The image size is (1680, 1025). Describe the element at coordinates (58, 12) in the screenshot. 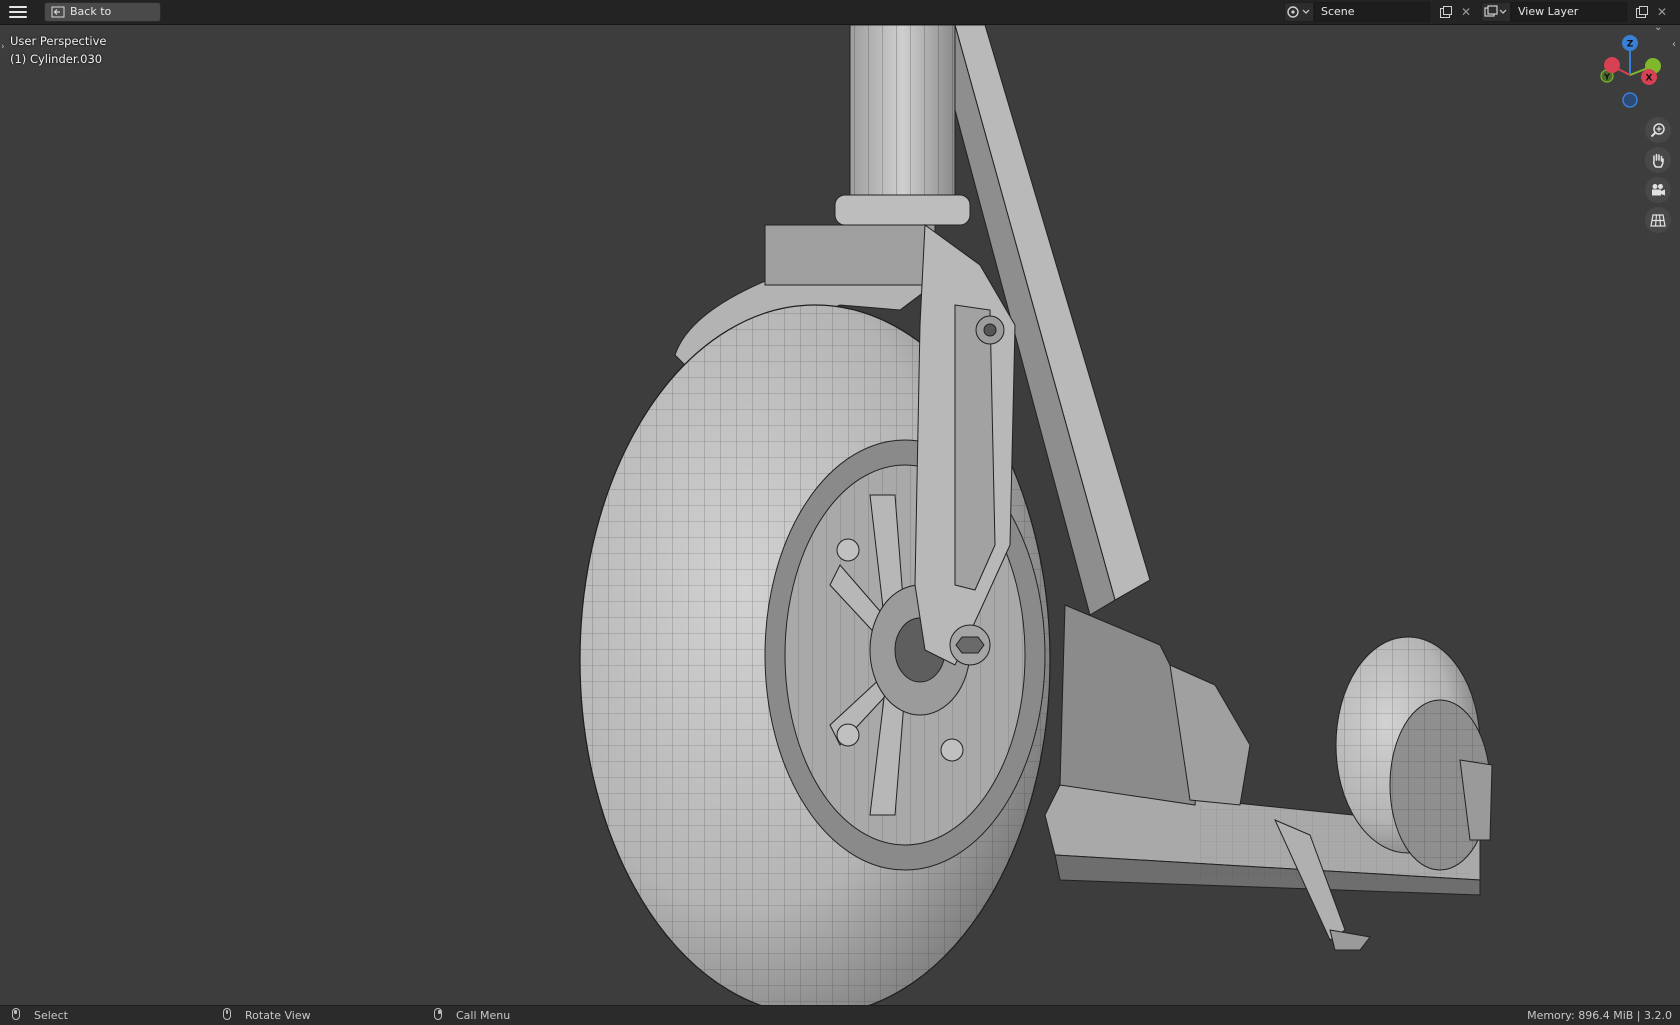

I see `back-arrow-icon` at that location.